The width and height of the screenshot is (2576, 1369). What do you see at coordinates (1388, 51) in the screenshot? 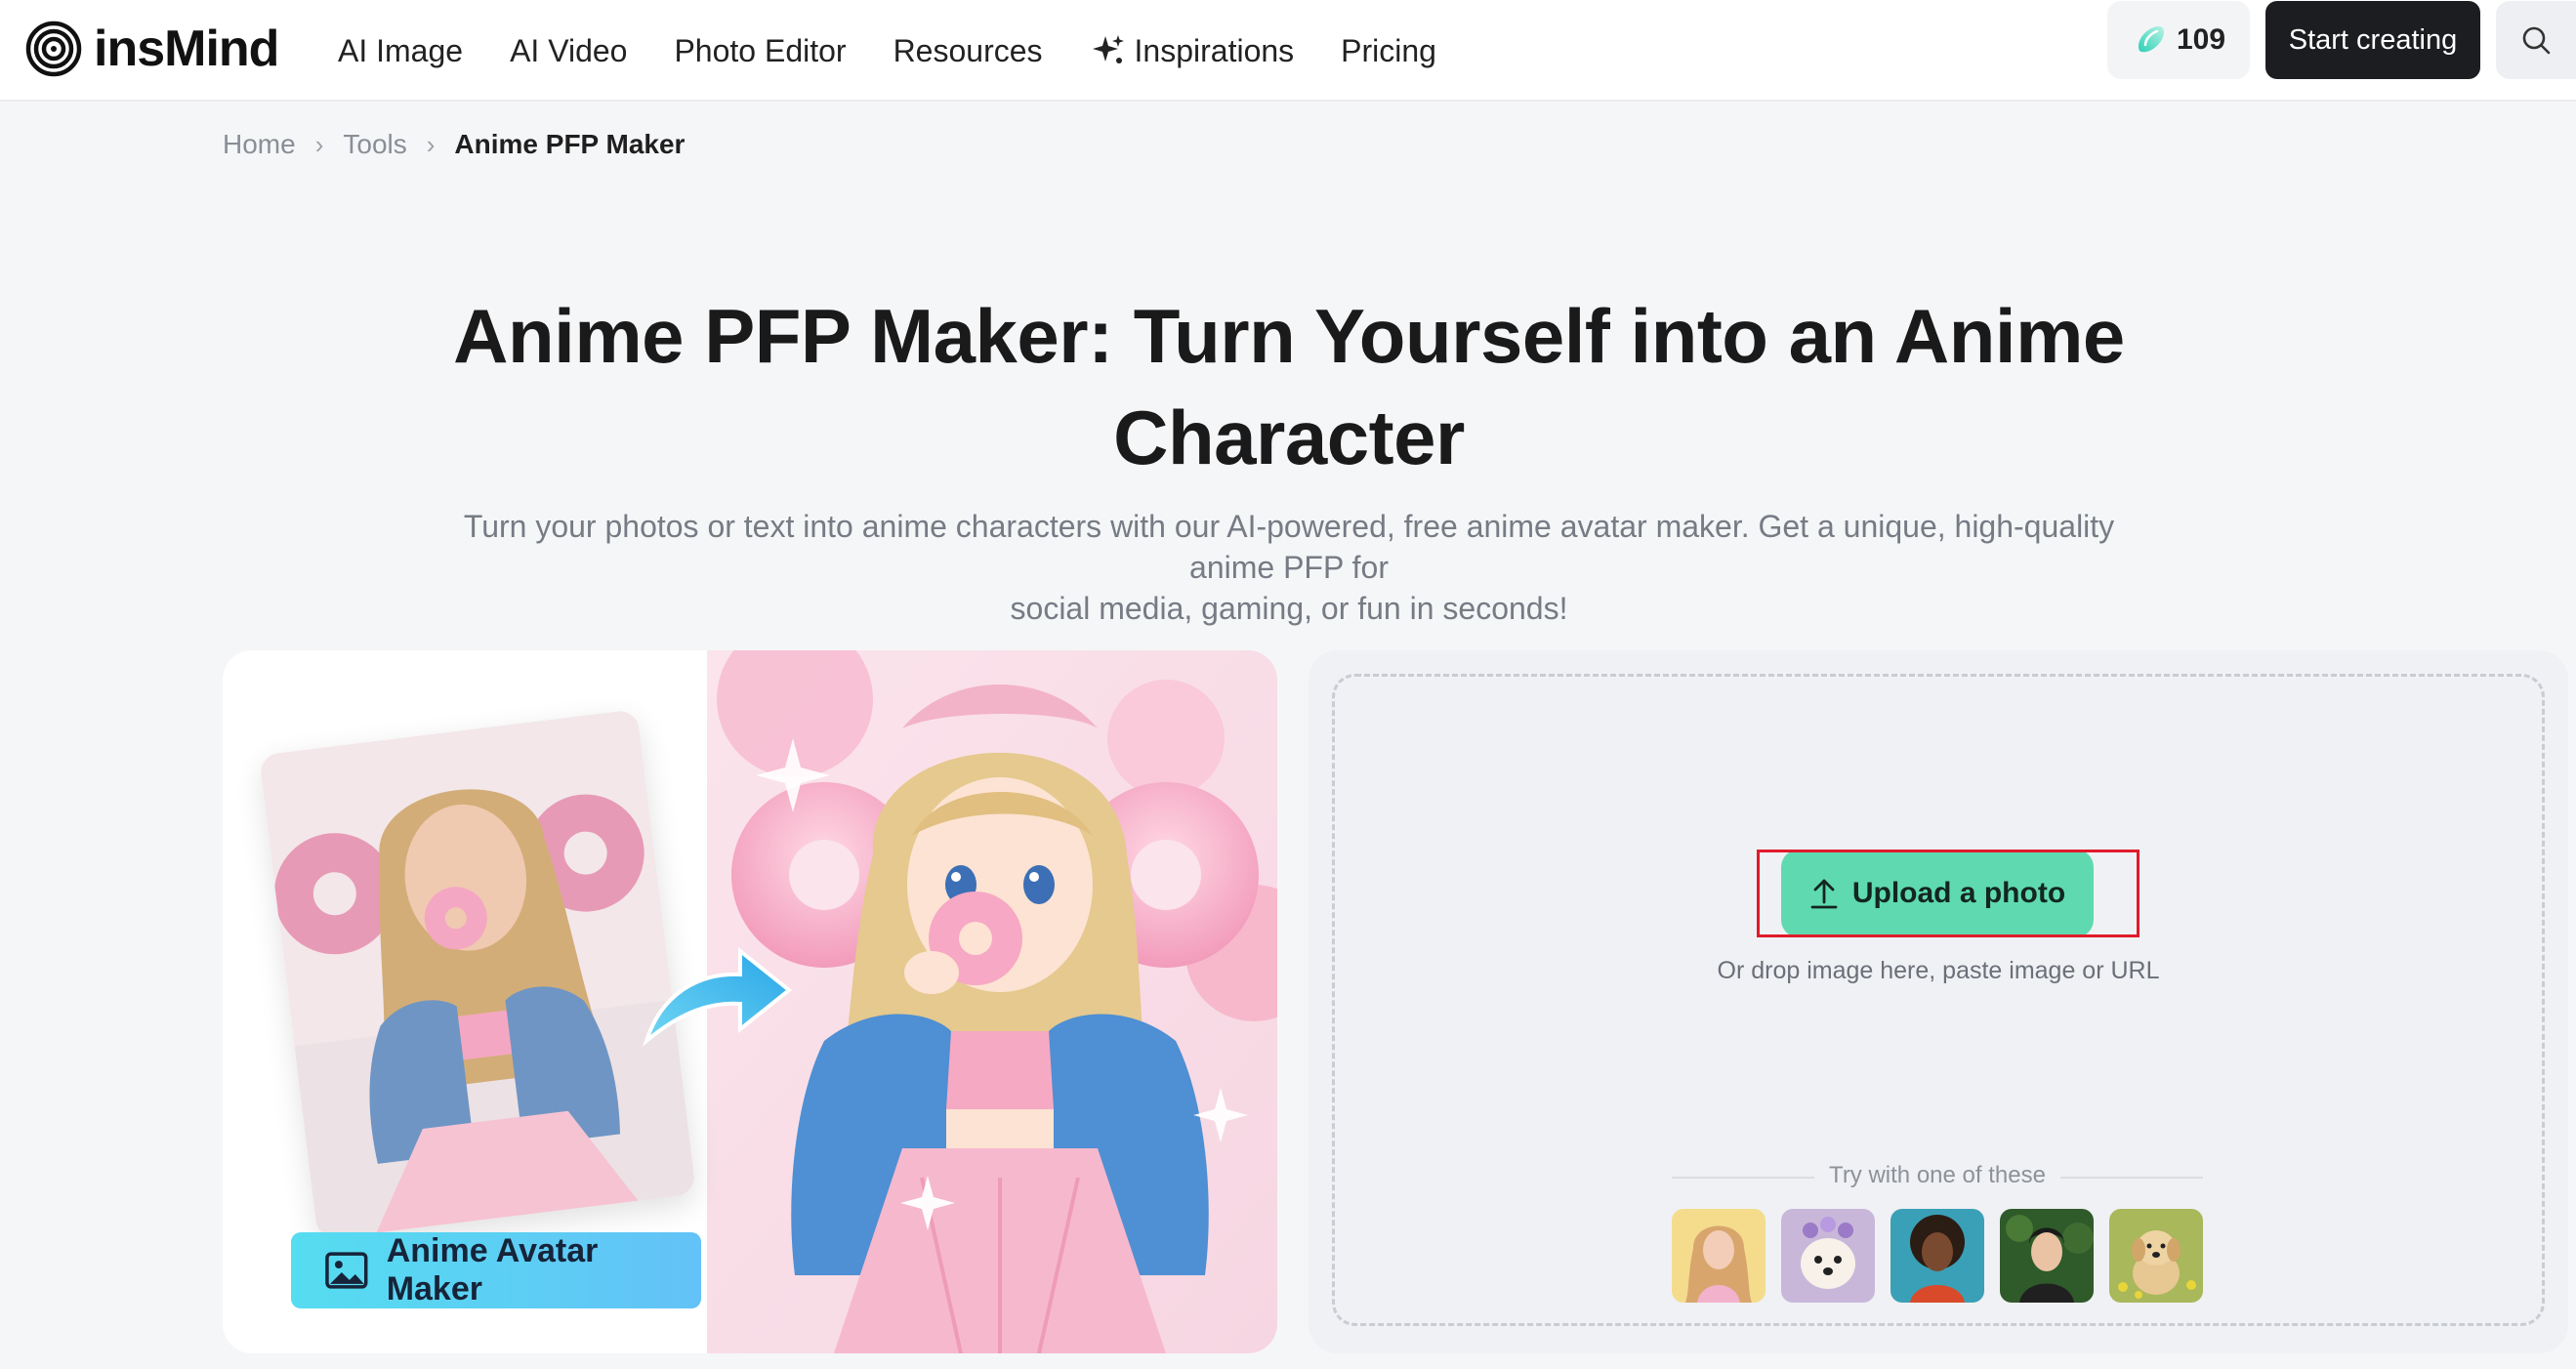
I see `nav-pricing: Pricing` at bounding box center [1388, 51].